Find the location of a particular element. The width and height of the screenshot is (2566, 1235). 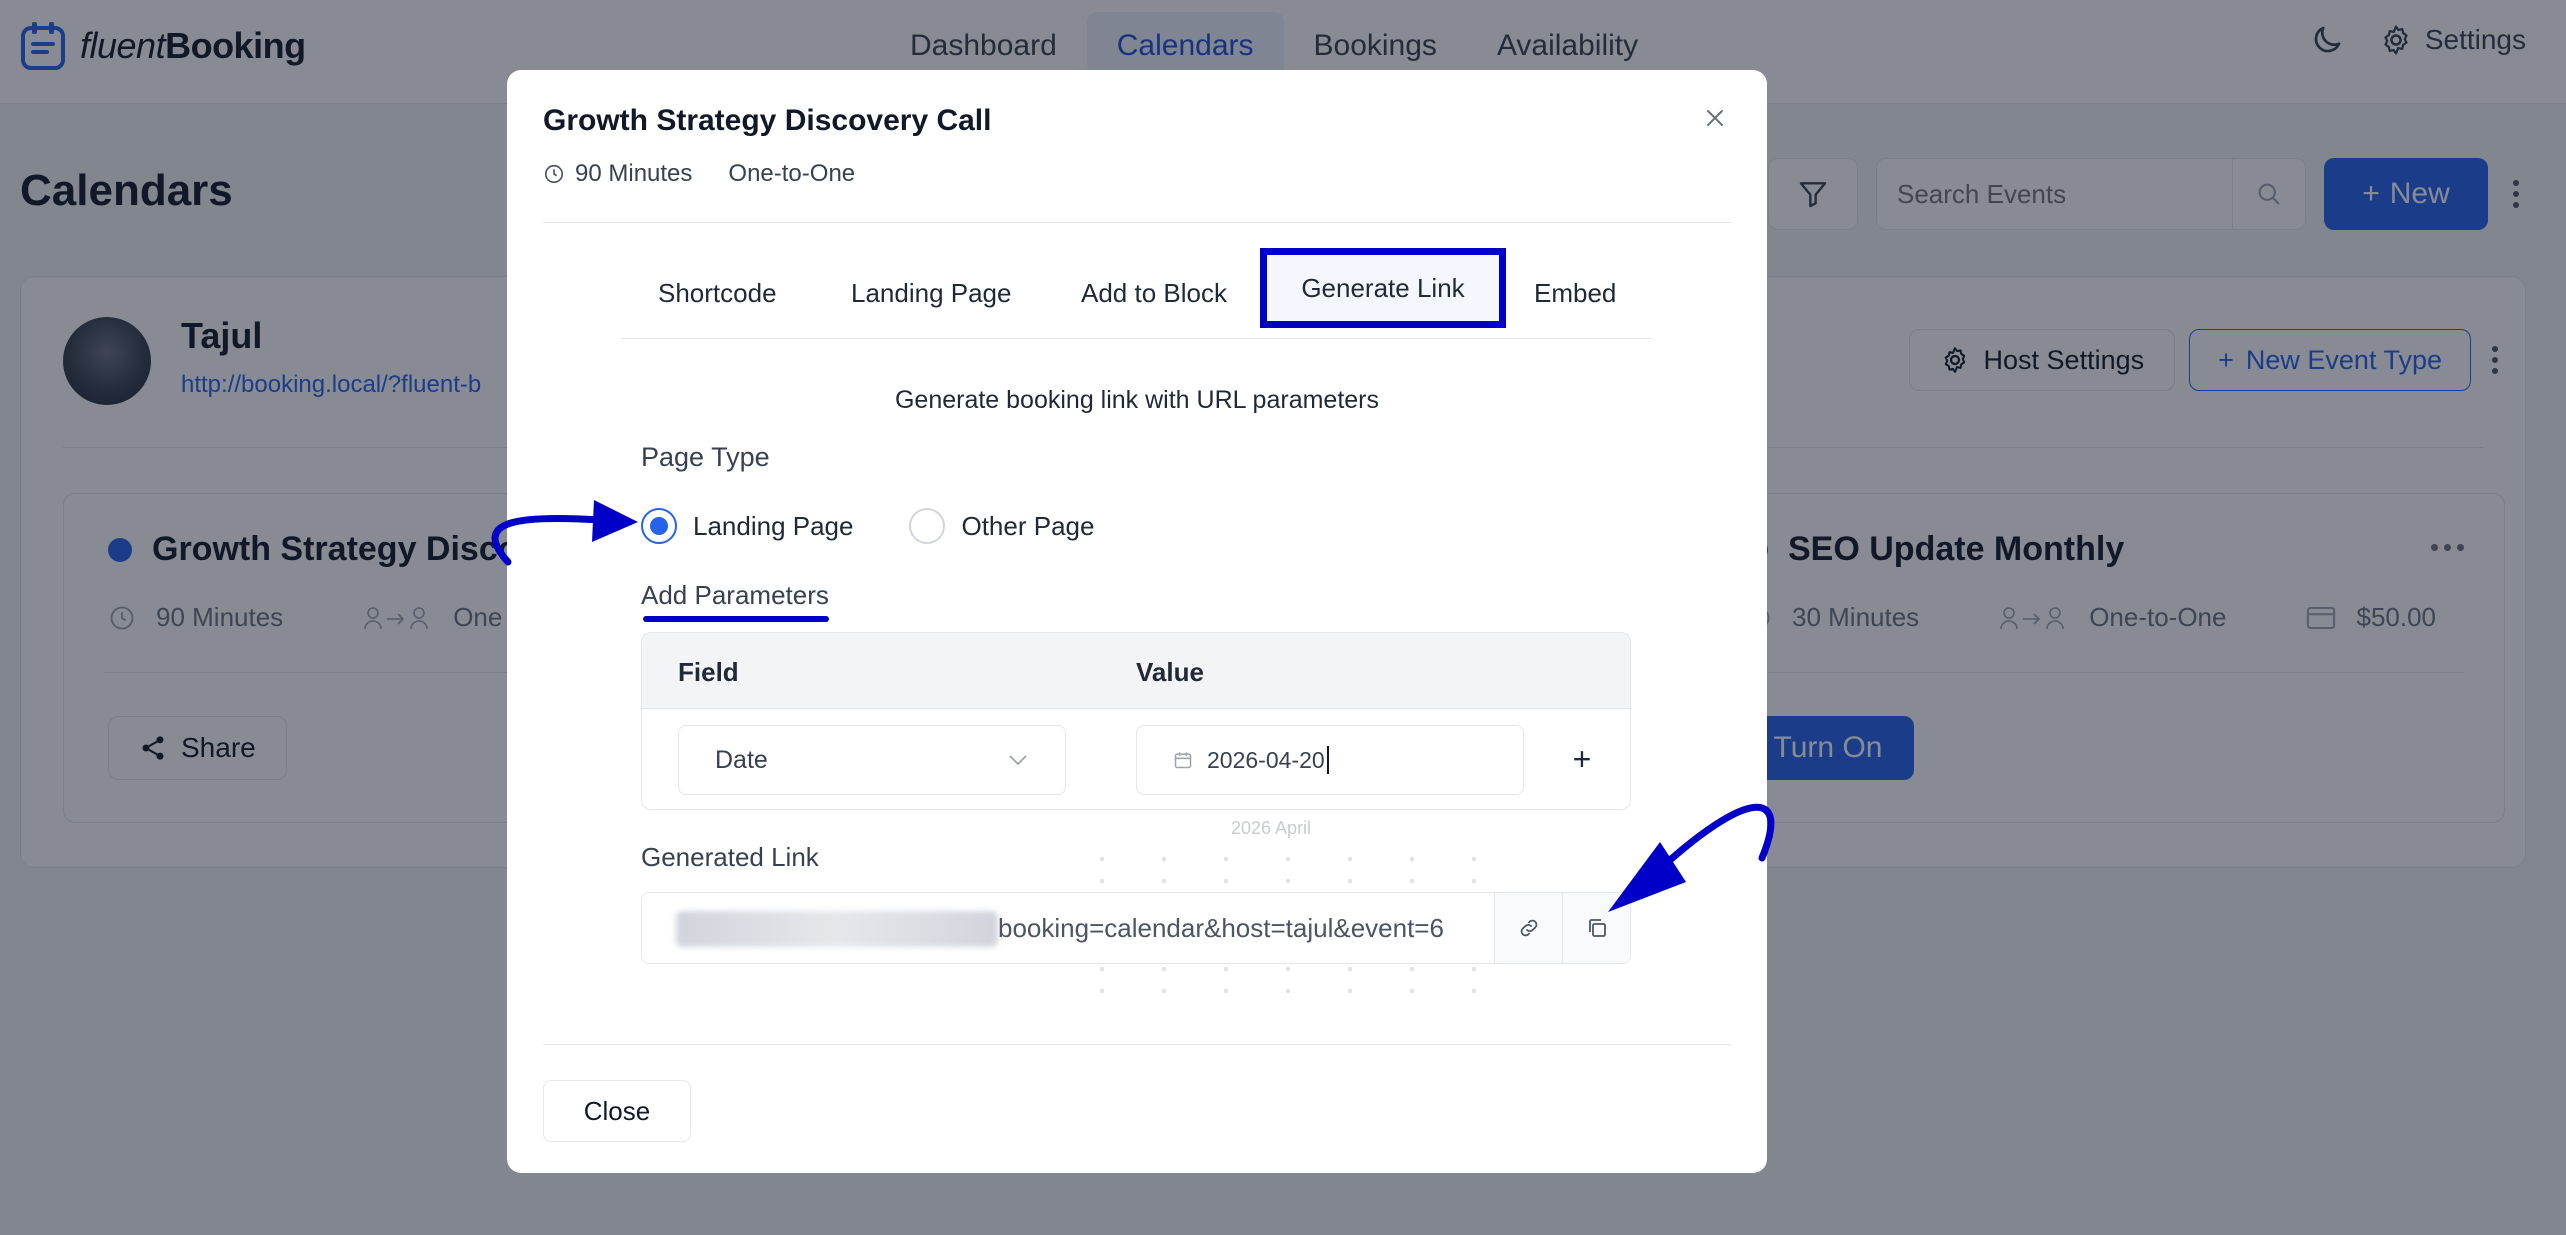

modal-footer-divider is located at coordinates (1137, 1044).